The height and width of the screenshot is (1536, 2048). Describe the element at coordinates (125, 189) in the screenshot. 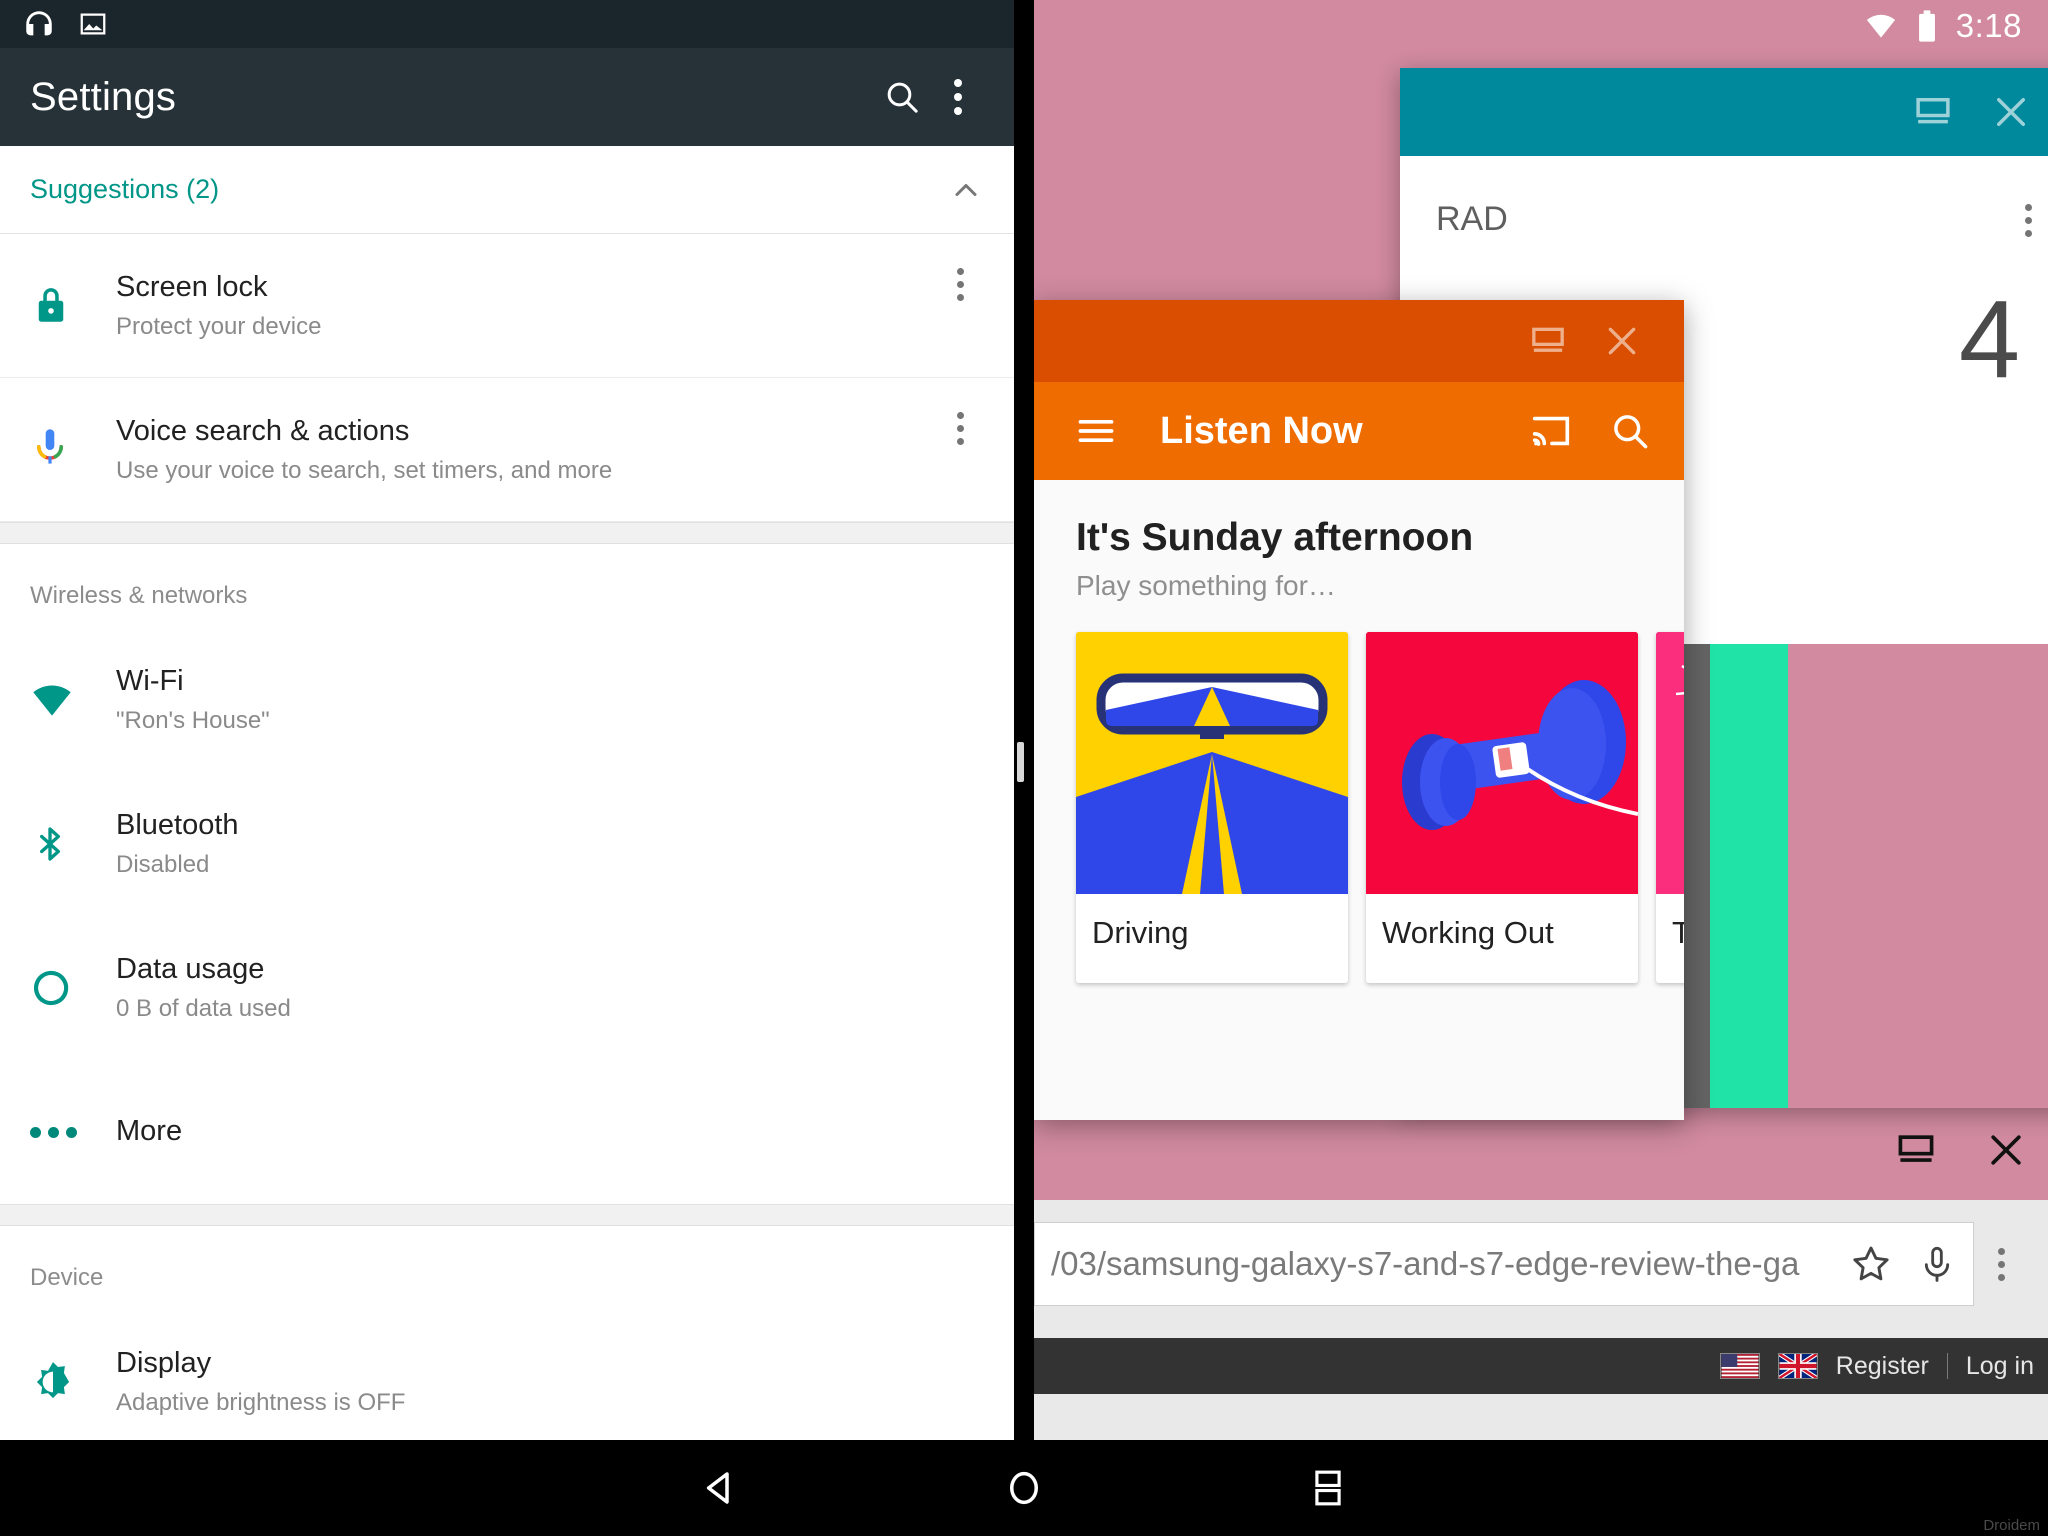

I see `suggestions-label: Suggestions (2)` at that location.